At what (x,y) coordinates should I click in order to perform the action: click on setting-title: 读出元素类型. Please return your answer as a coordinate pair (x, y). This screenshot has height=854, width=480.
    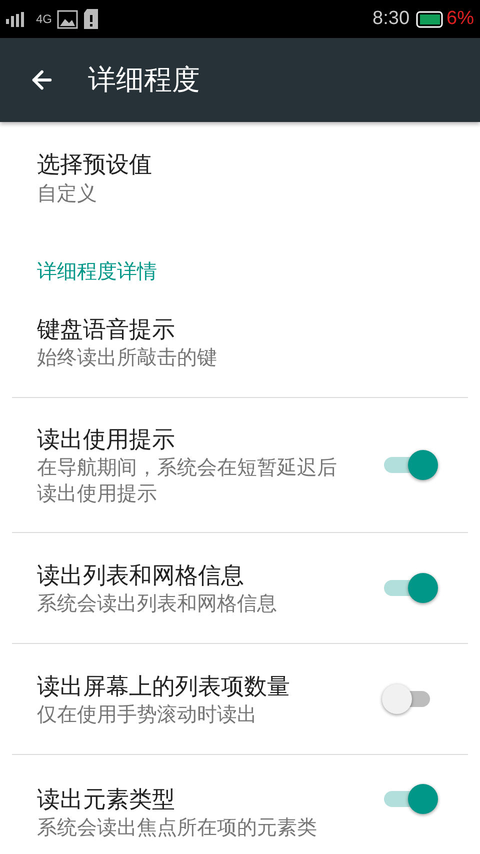
    Looking at the image, I should click on (106, 799).